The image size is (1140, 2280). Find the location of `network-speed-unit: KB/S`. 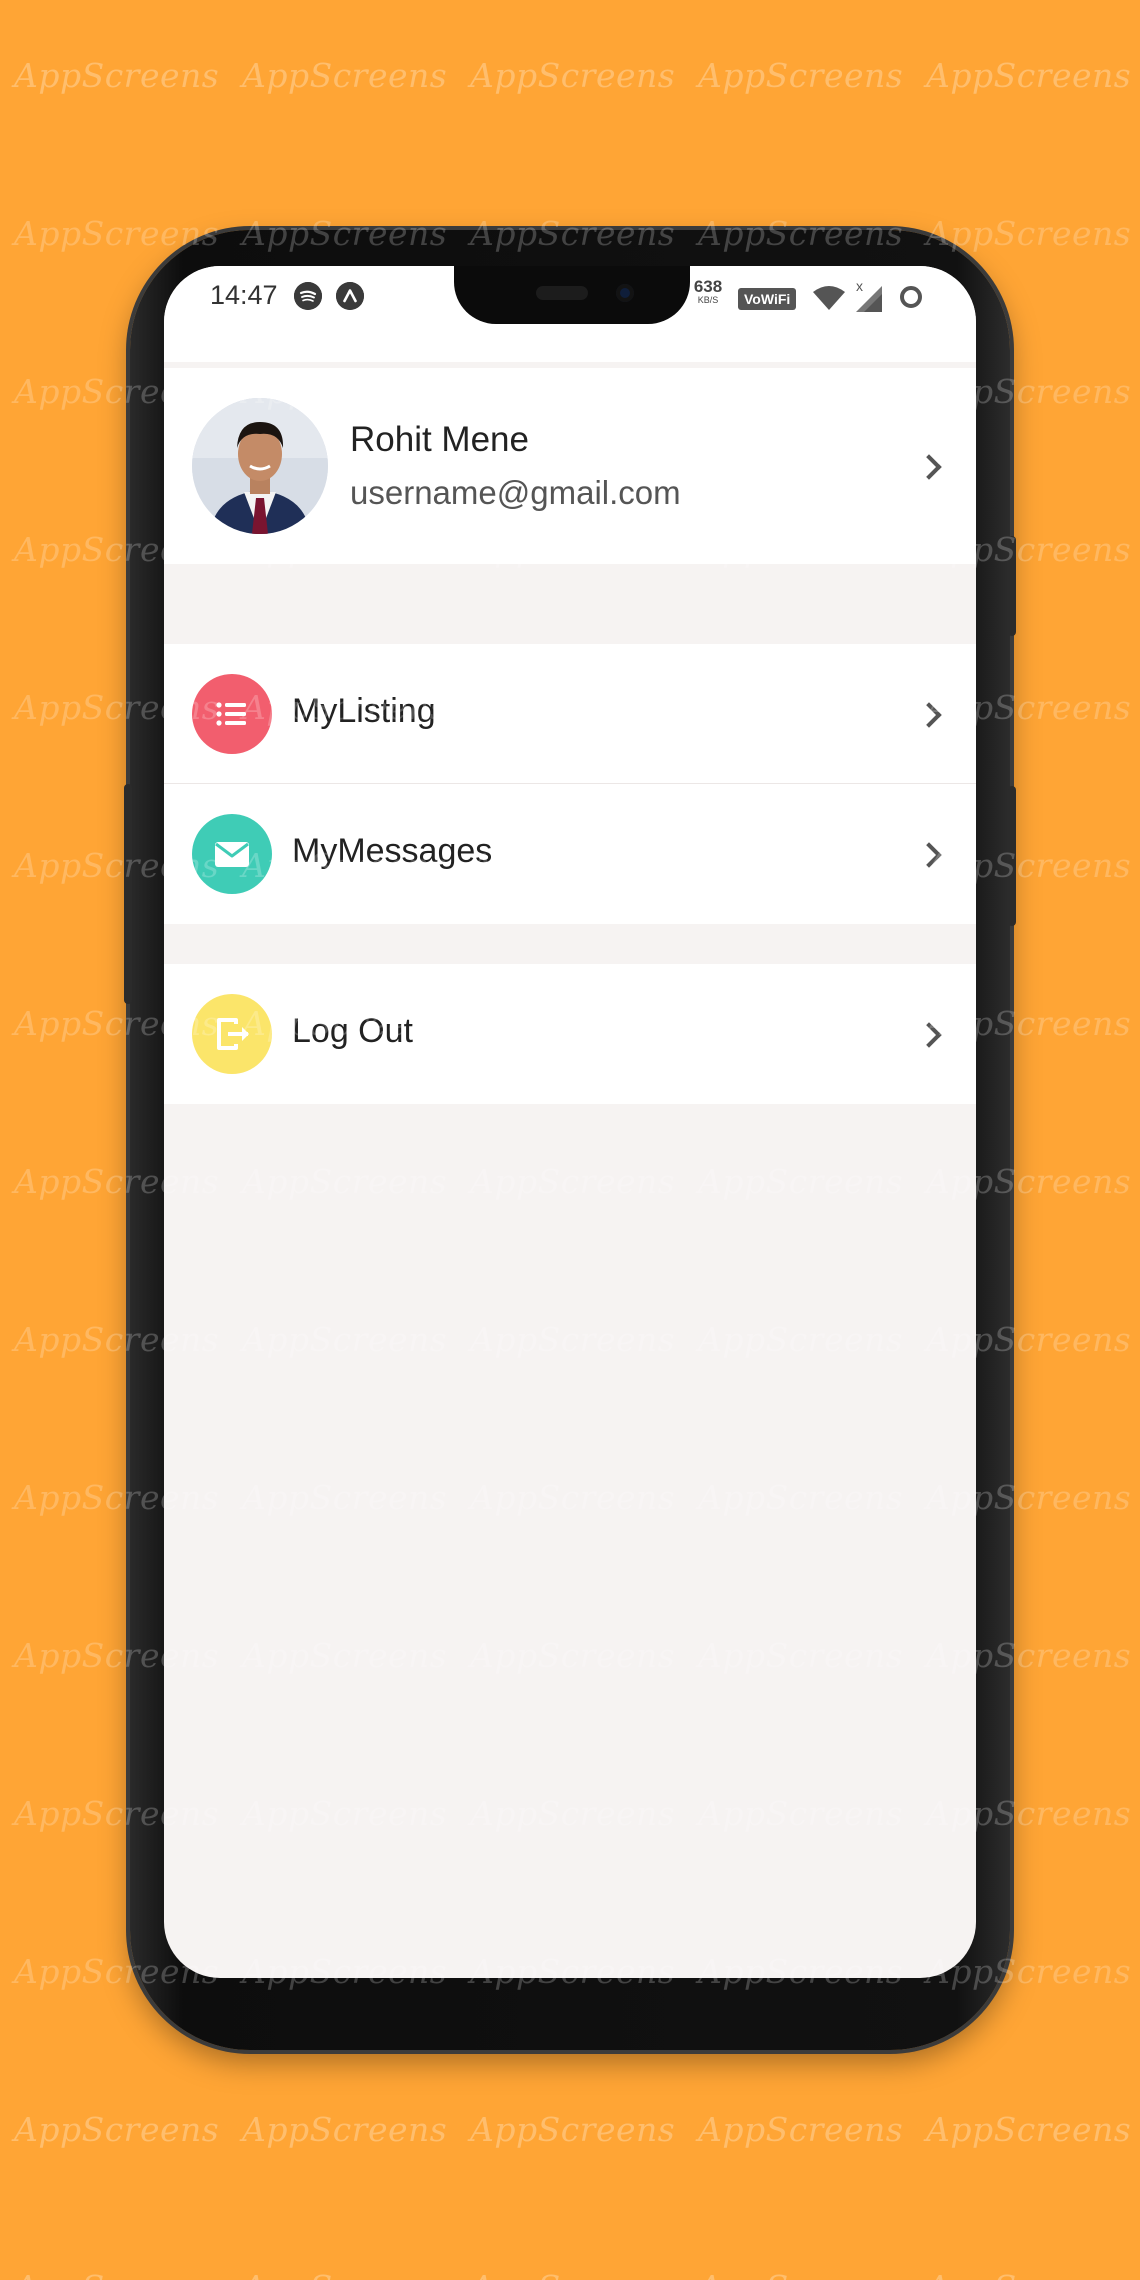

network-speed-unit: KB/S is located at coordinates (708, 300).